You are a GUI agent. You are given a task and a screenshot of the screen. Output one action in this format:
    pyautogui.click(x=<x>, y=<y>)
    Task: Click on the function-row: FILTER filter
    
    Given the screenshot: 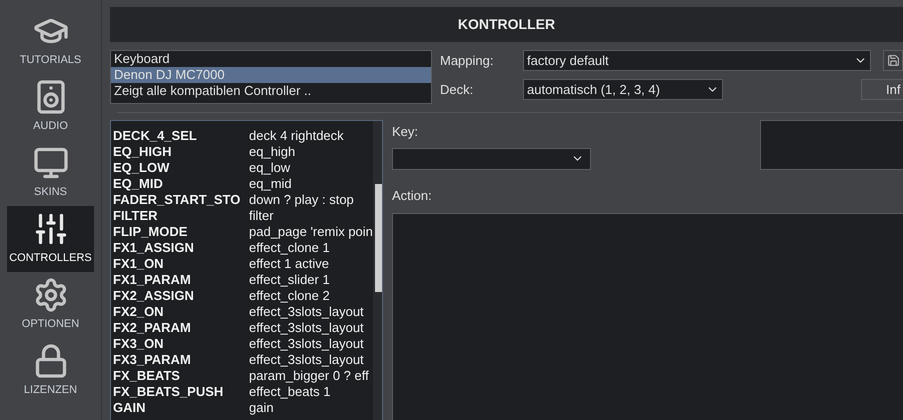 What is the action you would take?
    pyautogui.click(x=243, y=216)
    